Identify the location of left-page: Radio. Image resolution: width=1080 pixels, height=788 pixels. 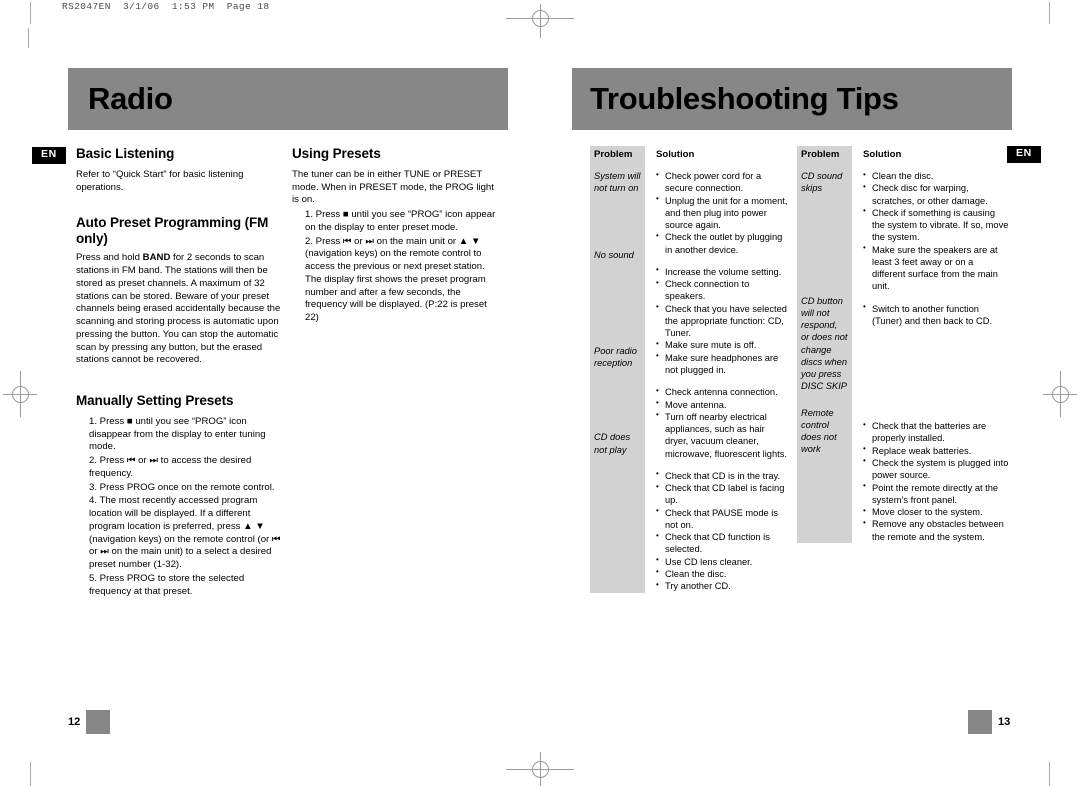
(288, 99).